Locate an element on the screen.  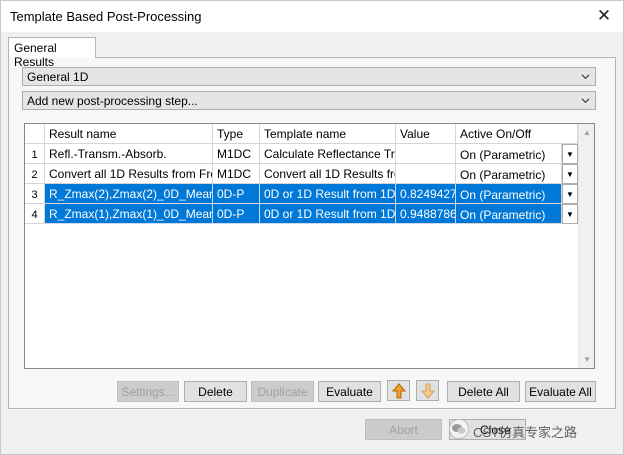
row-number: 1 is located at coordinates (35, 154).